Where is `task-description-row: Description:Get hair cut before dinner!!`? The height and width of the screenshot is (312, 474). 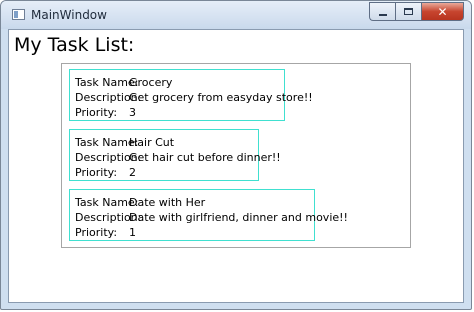 task-description-row: Description:Get hair cut before dinner!! is located at coordinates (178, 157).